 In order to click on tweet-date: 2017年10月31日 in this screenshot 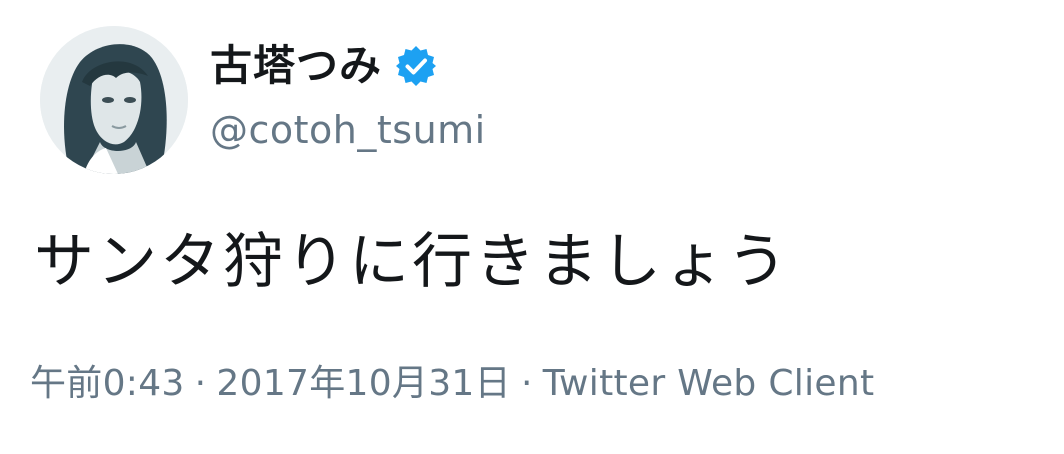, I will do `click(363, 383)`.